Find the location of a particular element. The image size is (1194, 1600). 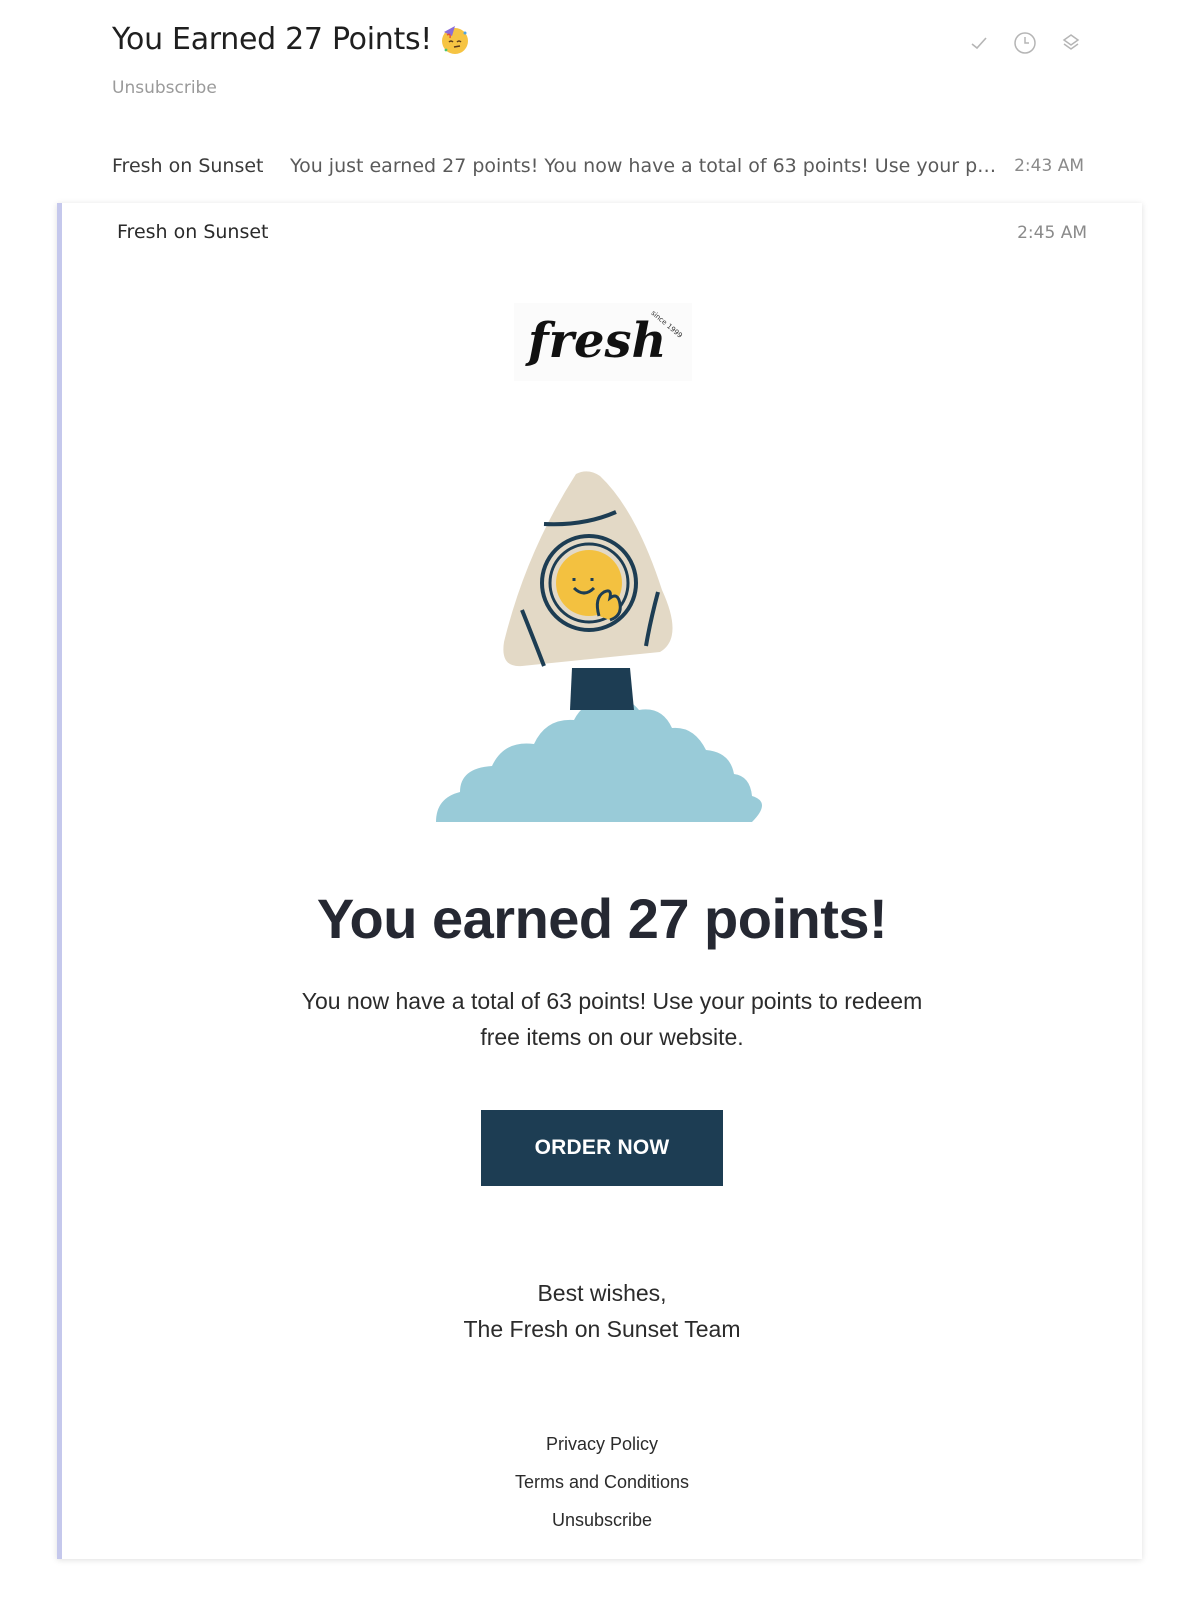

email-headline: You earned 27 points! is located at coordinates (602, 918).